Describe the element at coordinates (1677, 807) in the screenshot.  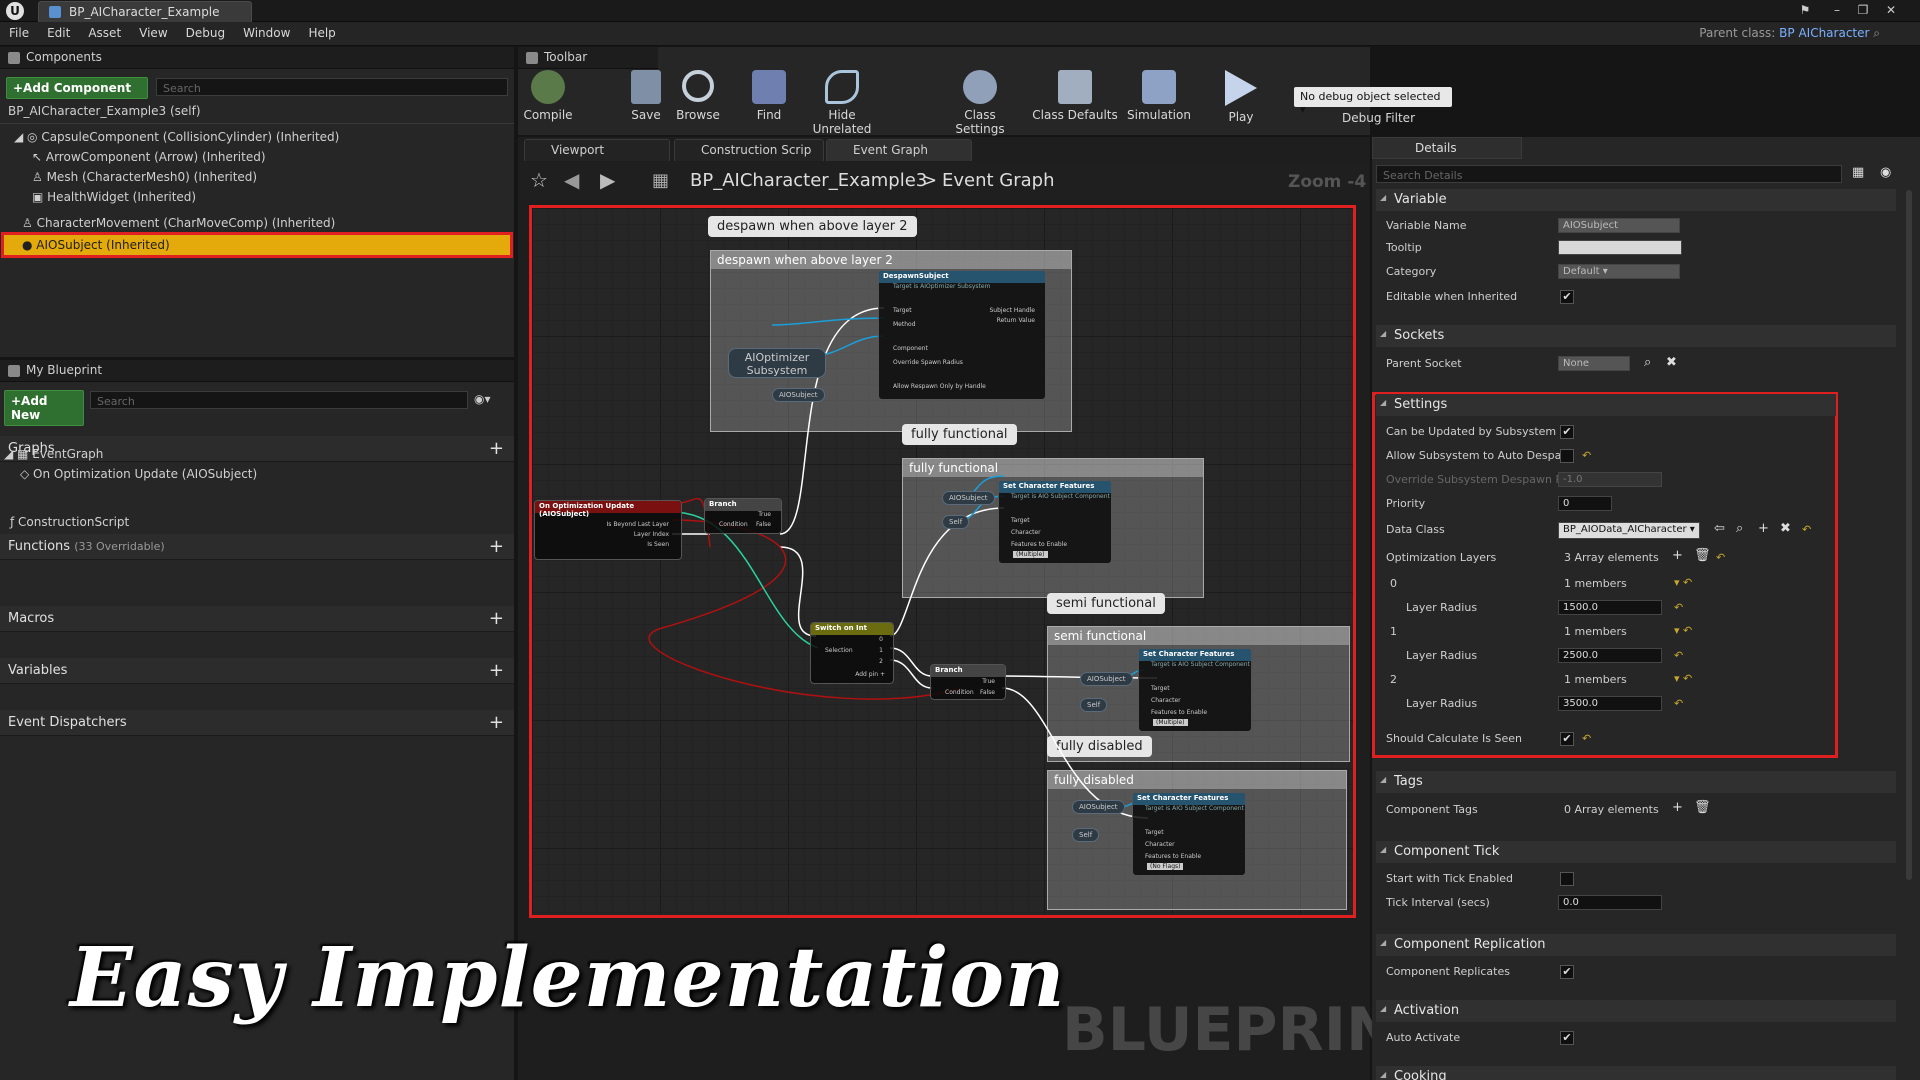
I see `tags-add-icon: +` at that location.